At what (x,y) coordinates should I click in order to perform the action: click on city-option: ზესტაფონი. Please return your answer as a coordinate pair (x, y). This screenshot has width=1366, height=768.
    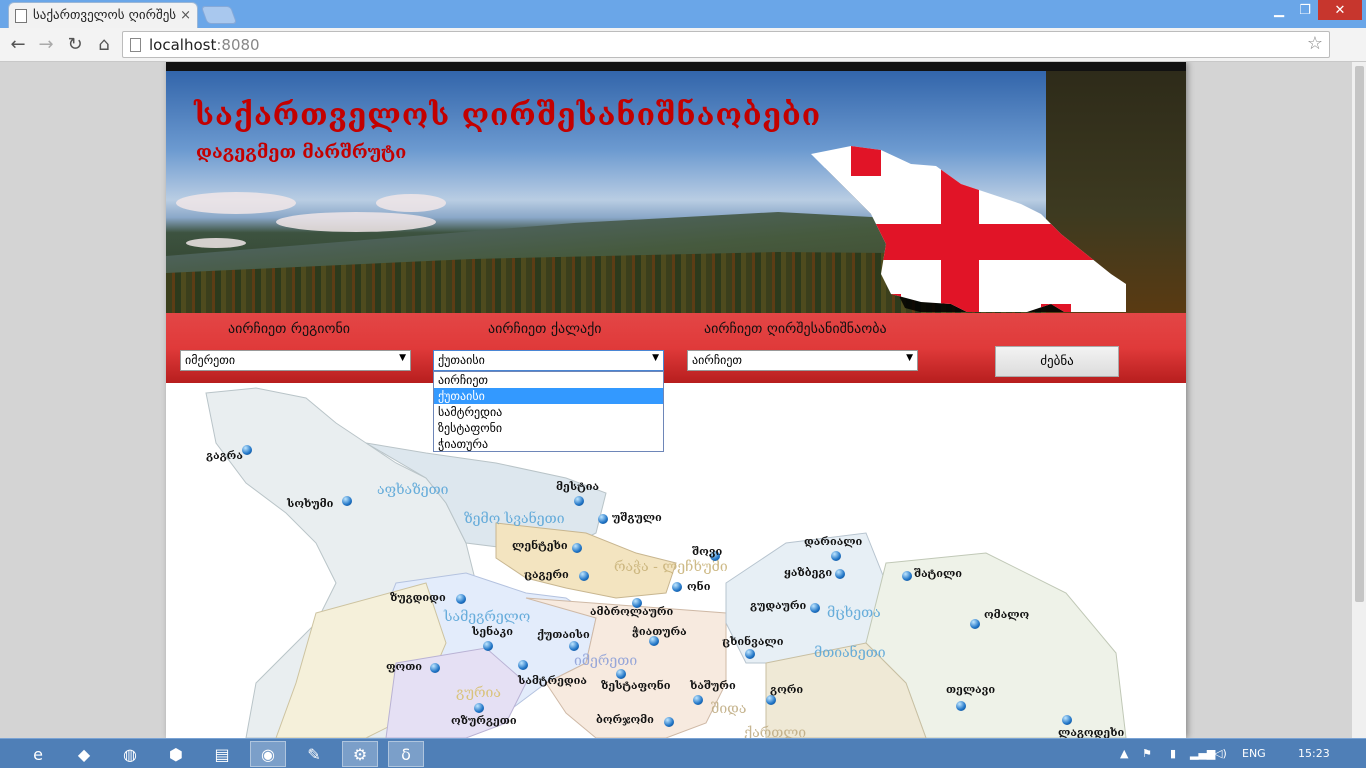
    Looking at the image, I should click on (548, 428).